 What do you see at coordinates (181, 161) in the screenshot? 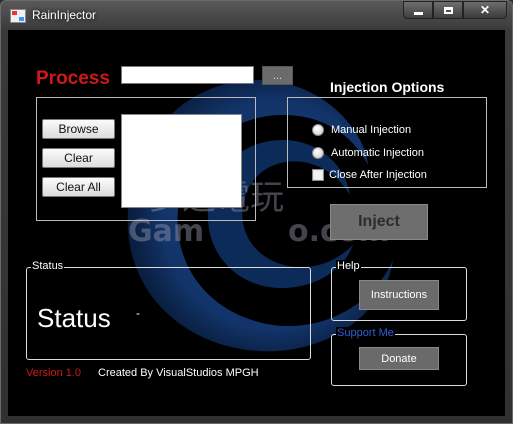
I see `dll-listbox` at bounding box center [181, 161].